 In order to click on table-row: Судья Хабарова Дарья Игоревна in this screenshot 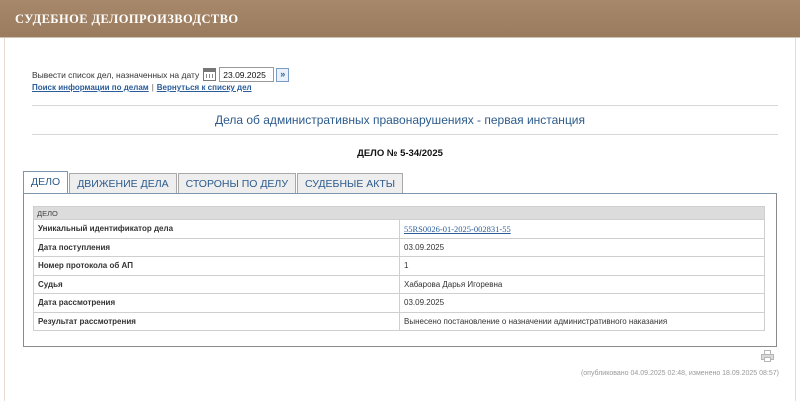, I will do `click(399, 284)`.